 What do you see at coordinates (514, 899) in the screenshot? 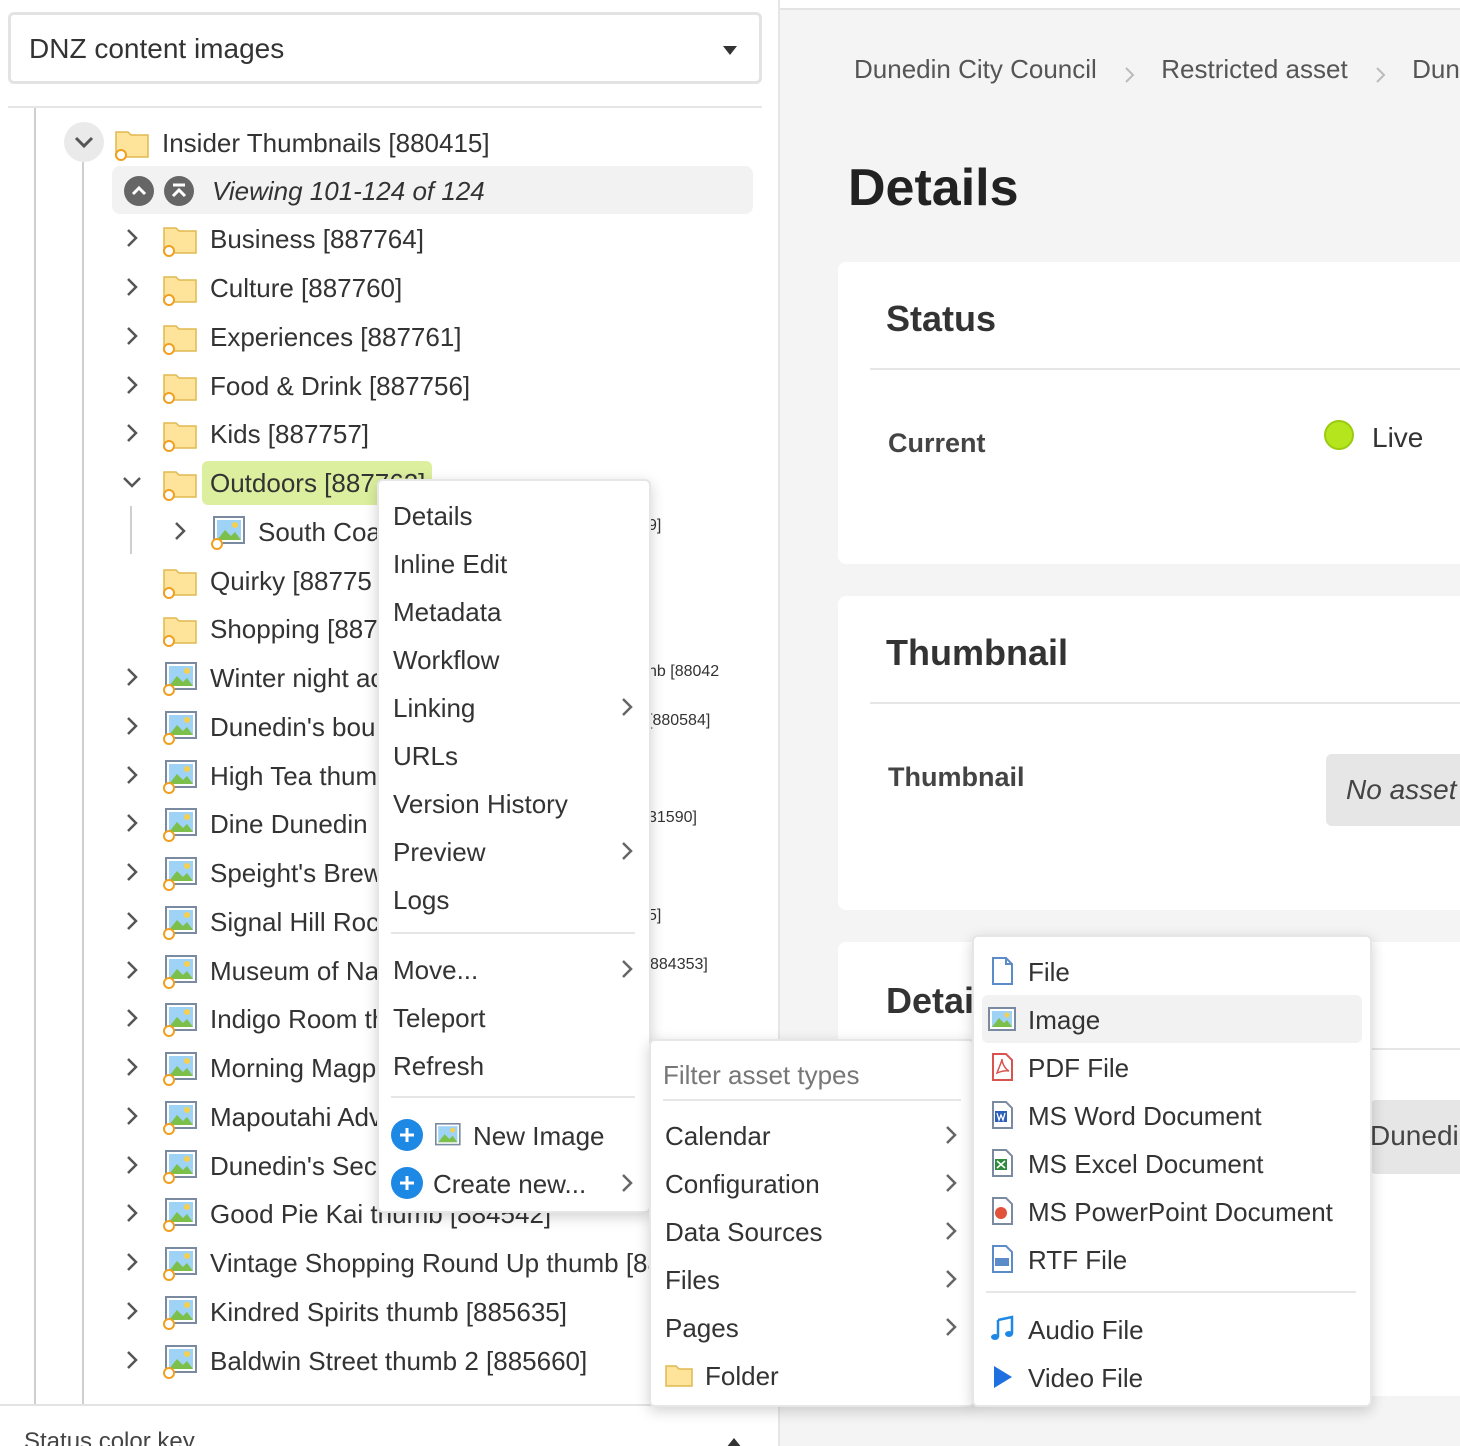
I see `menu-item-logs: Logs` at bounding box center [514, 899].